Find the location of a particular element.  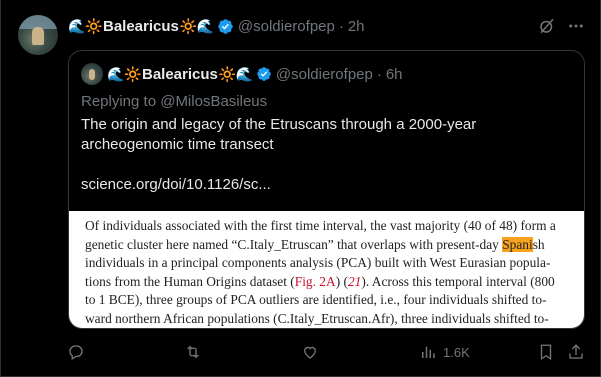

action-bar: 1.6K is located at coordinates (301, 352).